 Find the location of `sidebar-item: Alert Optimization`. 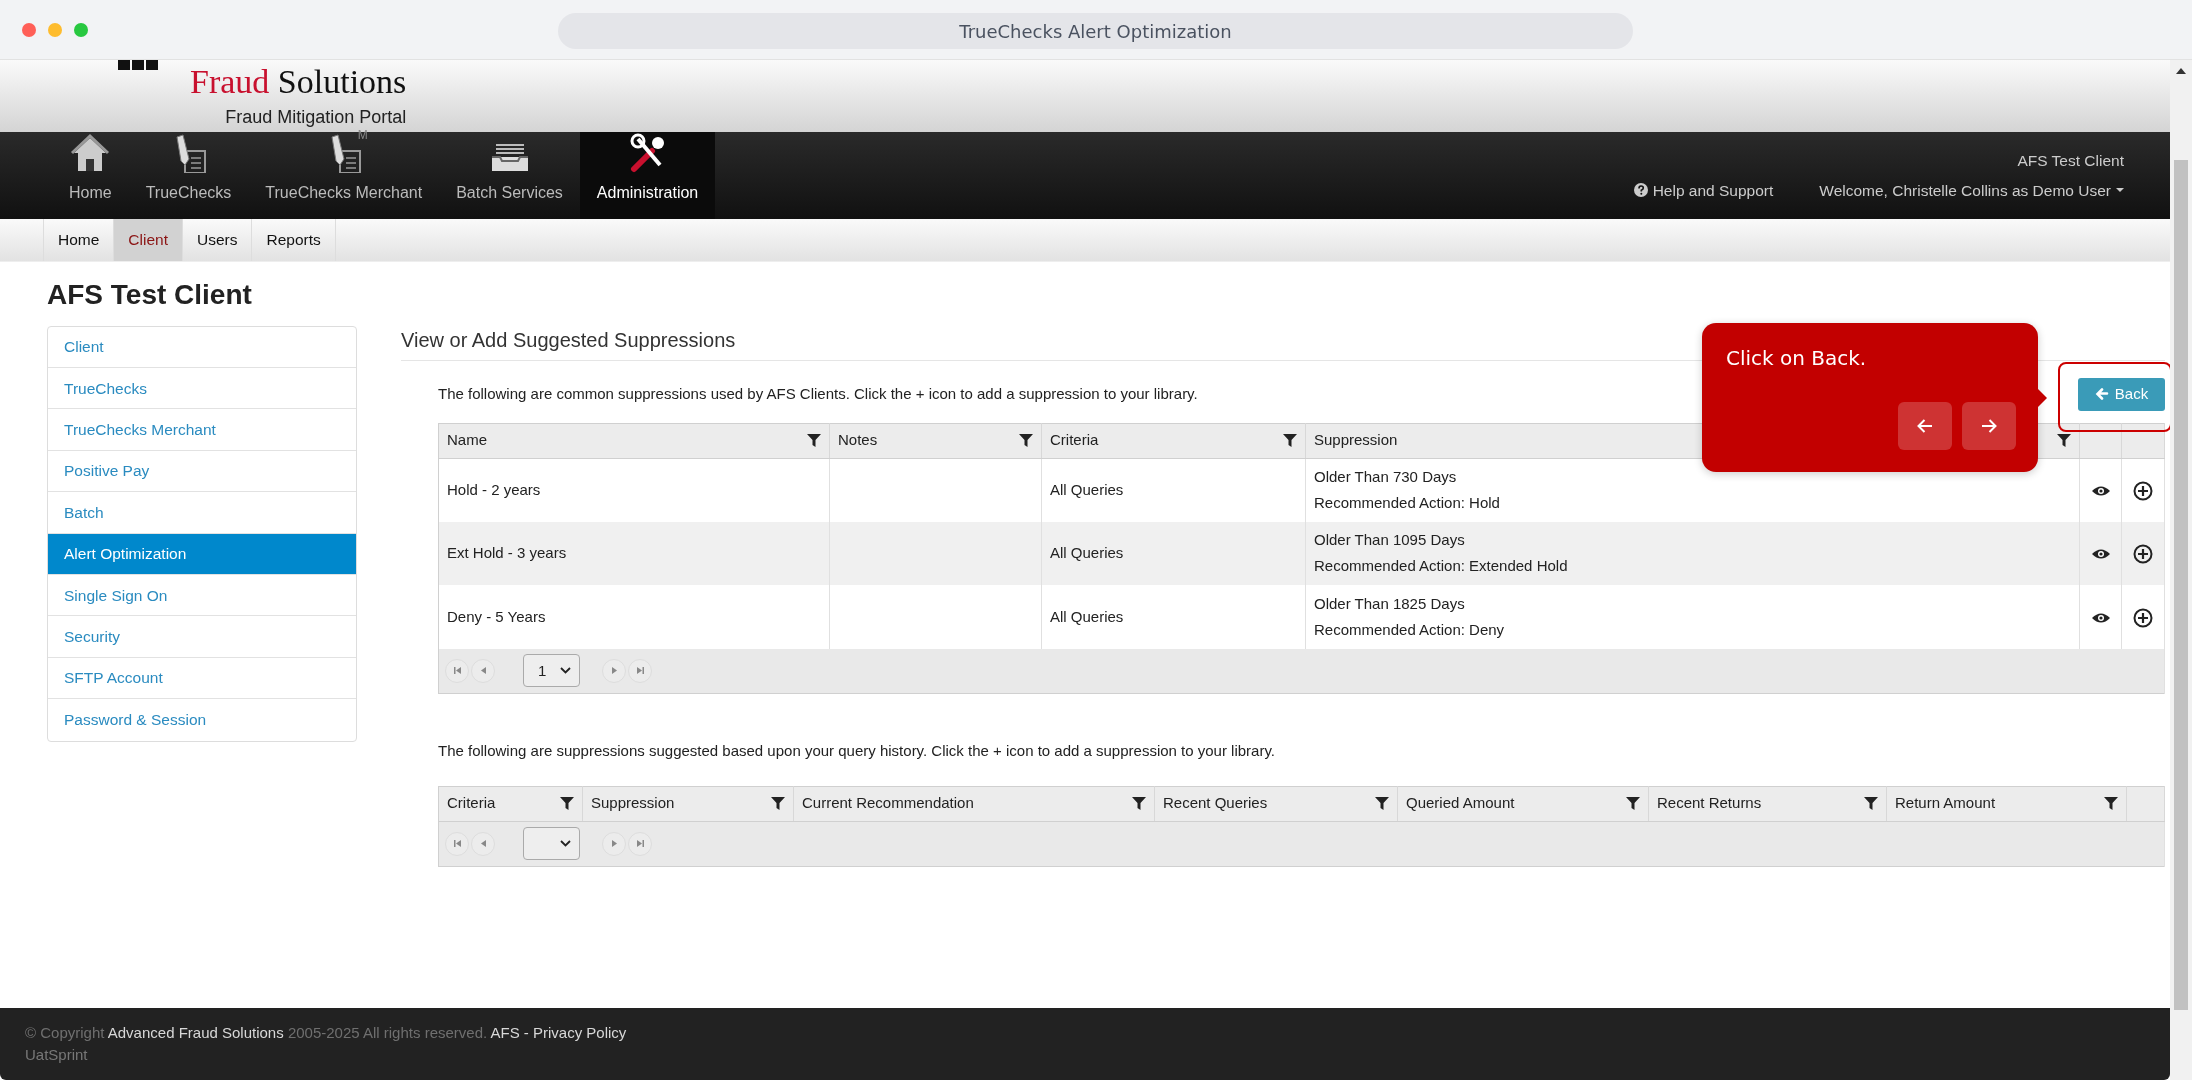

sidebar-item: Alert Optimization is located at coordinates (202, 554).